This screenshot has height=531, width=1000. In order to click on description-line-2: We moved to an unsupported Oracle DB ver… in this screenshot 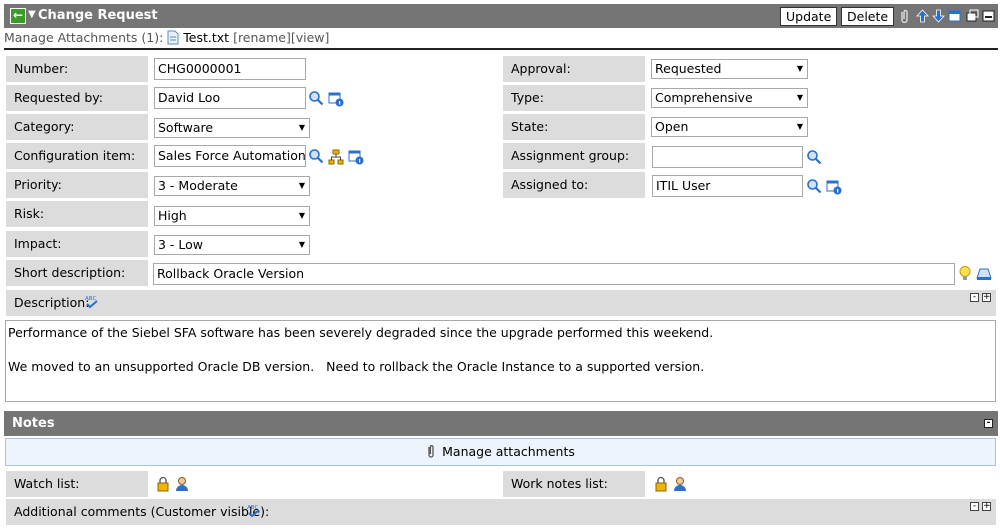, I will do `click(356, 366)`.